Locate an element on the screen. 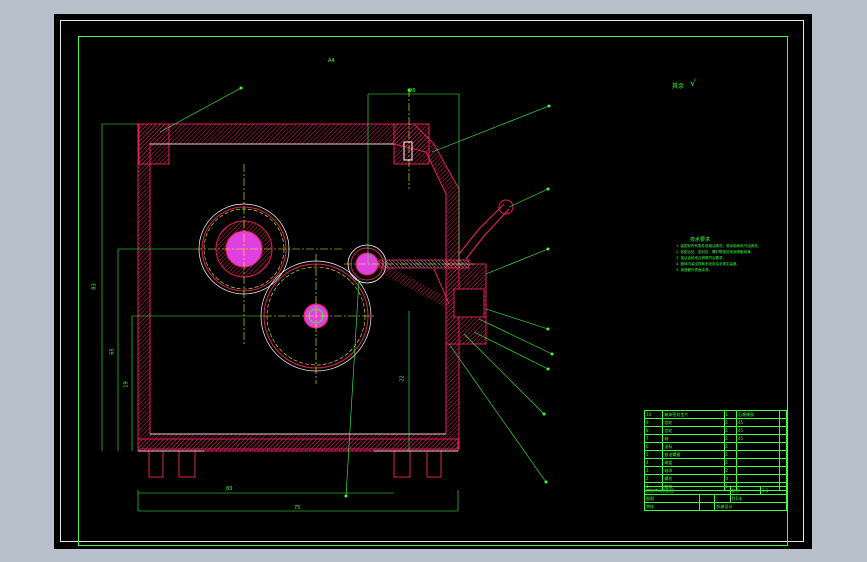 The width and height of the screenshot is (867, 562). bom-row: 3 轴承 2 is located at coordinates (715, 470).